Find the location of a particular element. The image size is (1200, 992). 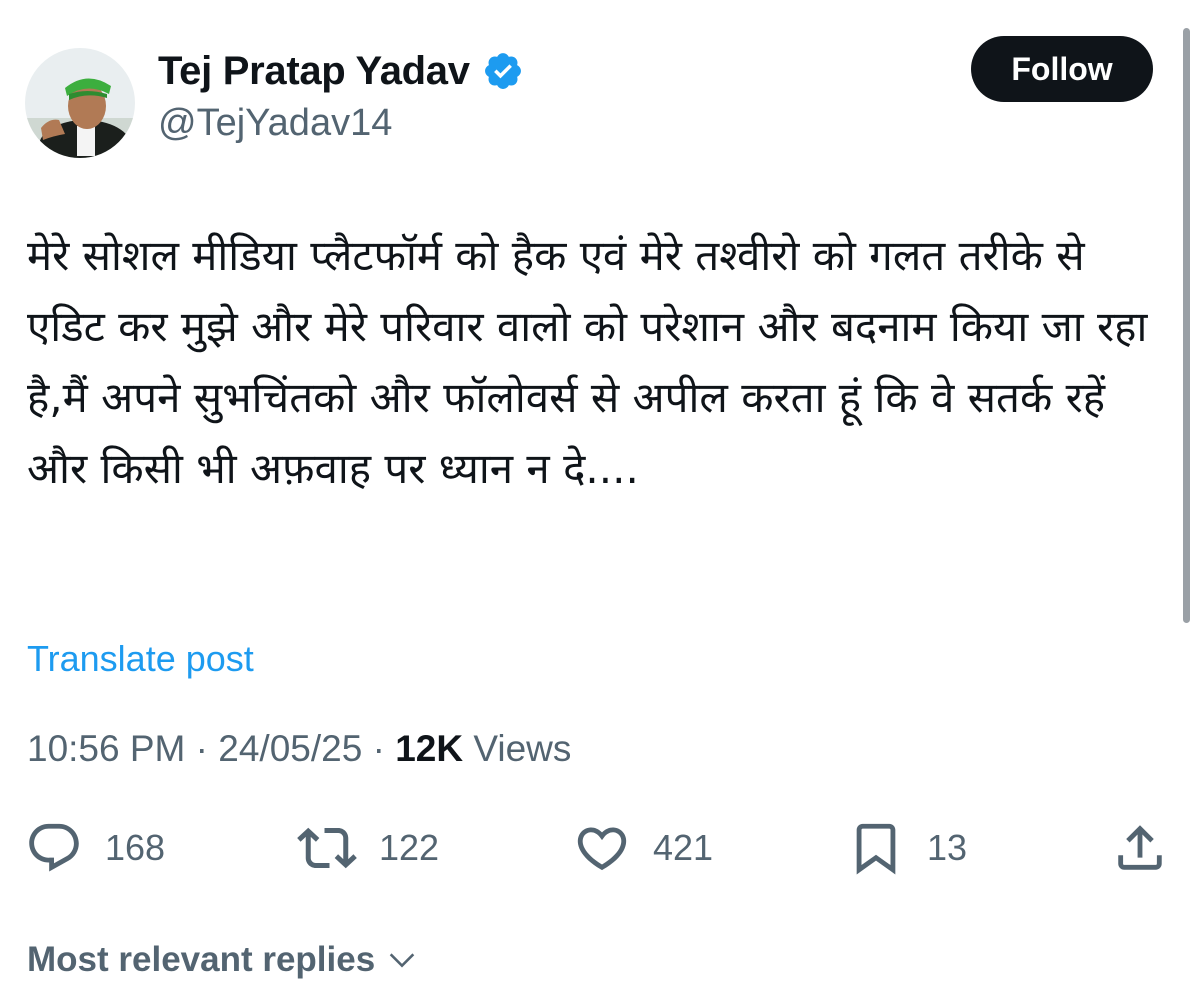

scrollbar is located at coordinates (1186, 325).